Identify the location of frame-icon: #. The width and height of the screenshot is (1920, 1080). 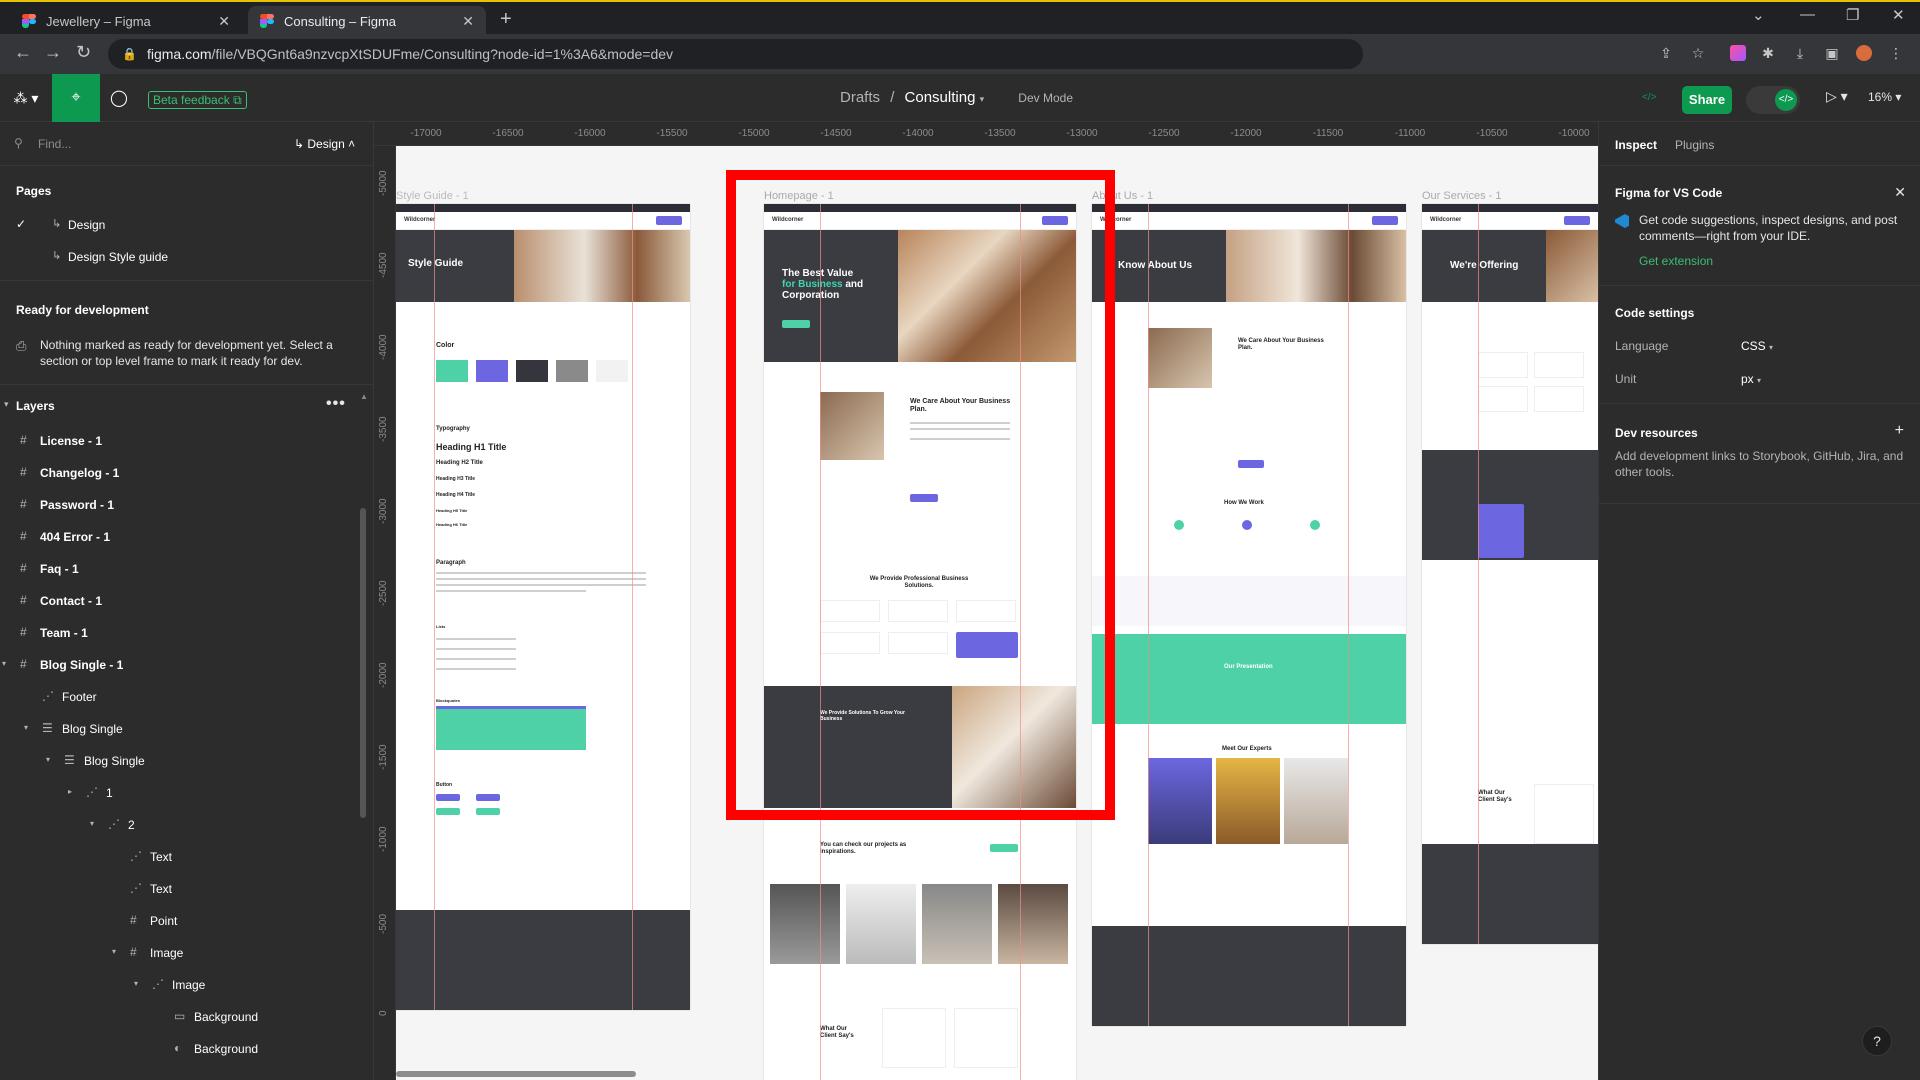
(23, 440).